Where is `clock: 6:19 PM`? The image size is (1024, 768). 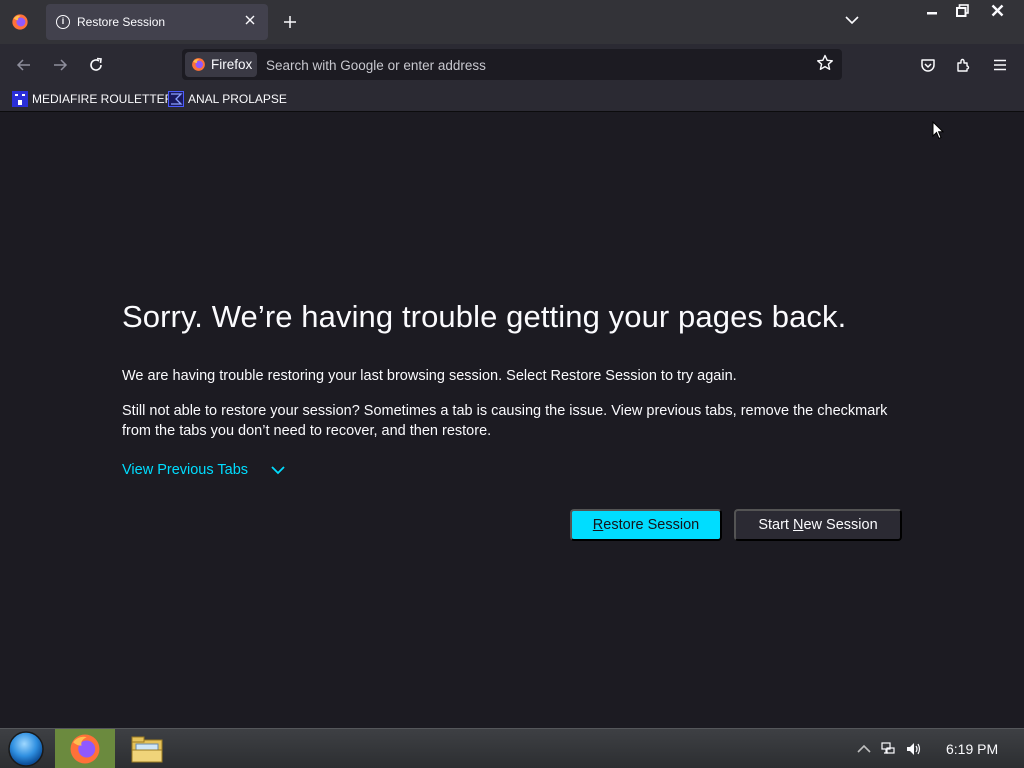
clock: 6:19 PM is located at coordinates (972, 749).